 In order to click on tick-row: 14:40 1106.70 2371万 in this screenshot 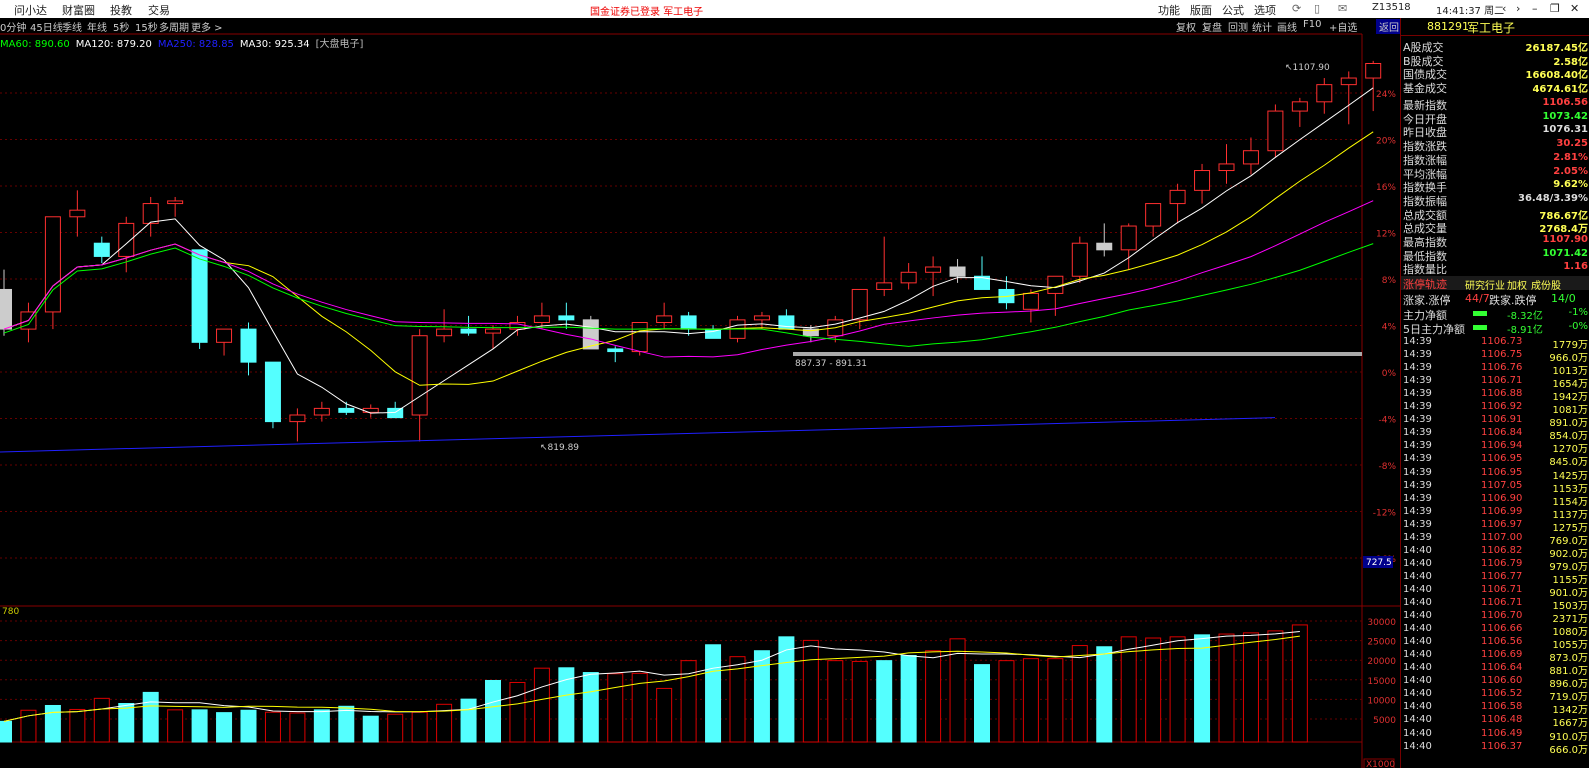, I will do `click(1495, 617)`.